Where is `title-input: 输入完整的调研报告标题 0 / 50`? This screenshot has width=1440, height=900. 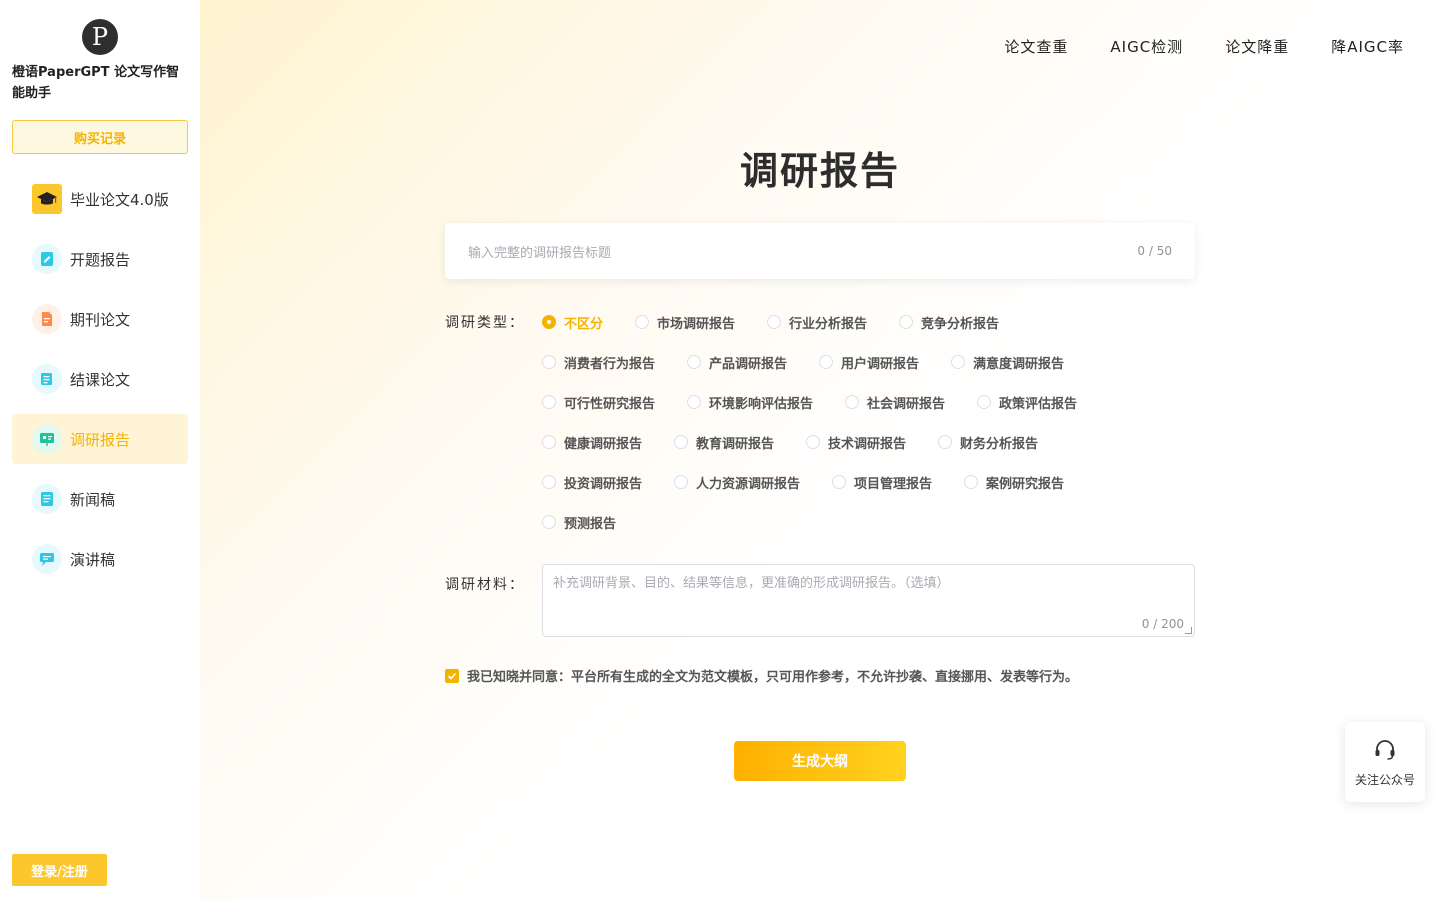 title-input: 输入完整的调研报告标题 0 / 50 is located at coordinates (820, 251).